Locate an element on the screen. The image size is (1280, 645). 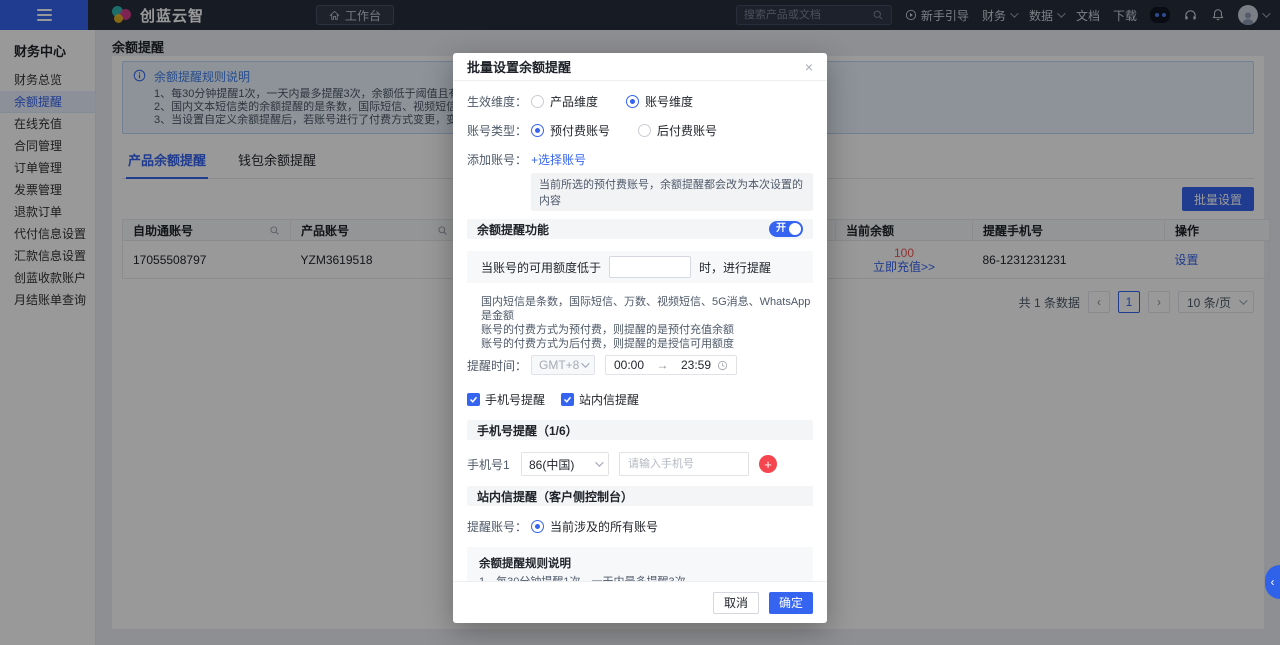
phone-row-label: 手机号1 is located at coordinates (488, 464).